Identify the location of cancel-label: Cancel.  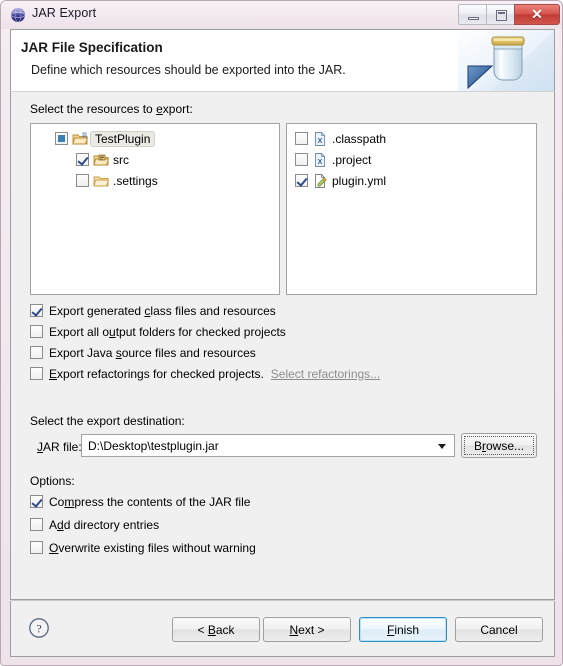
(499, 629).